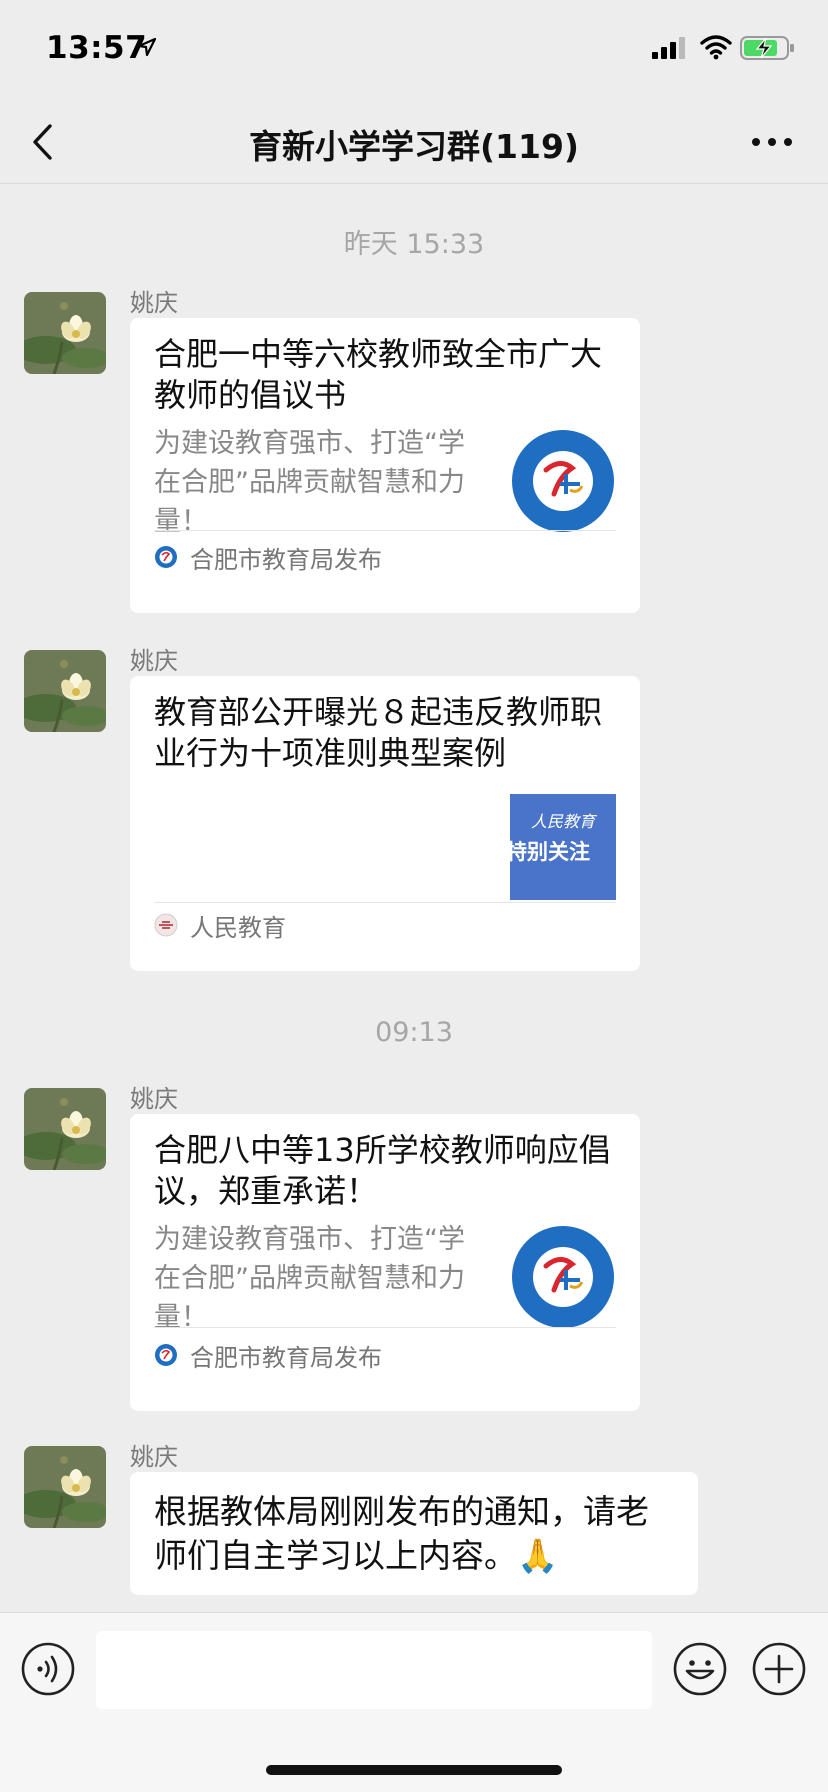  I want to click on message-timestamp: 昨天 15:33, so click(414, 244).